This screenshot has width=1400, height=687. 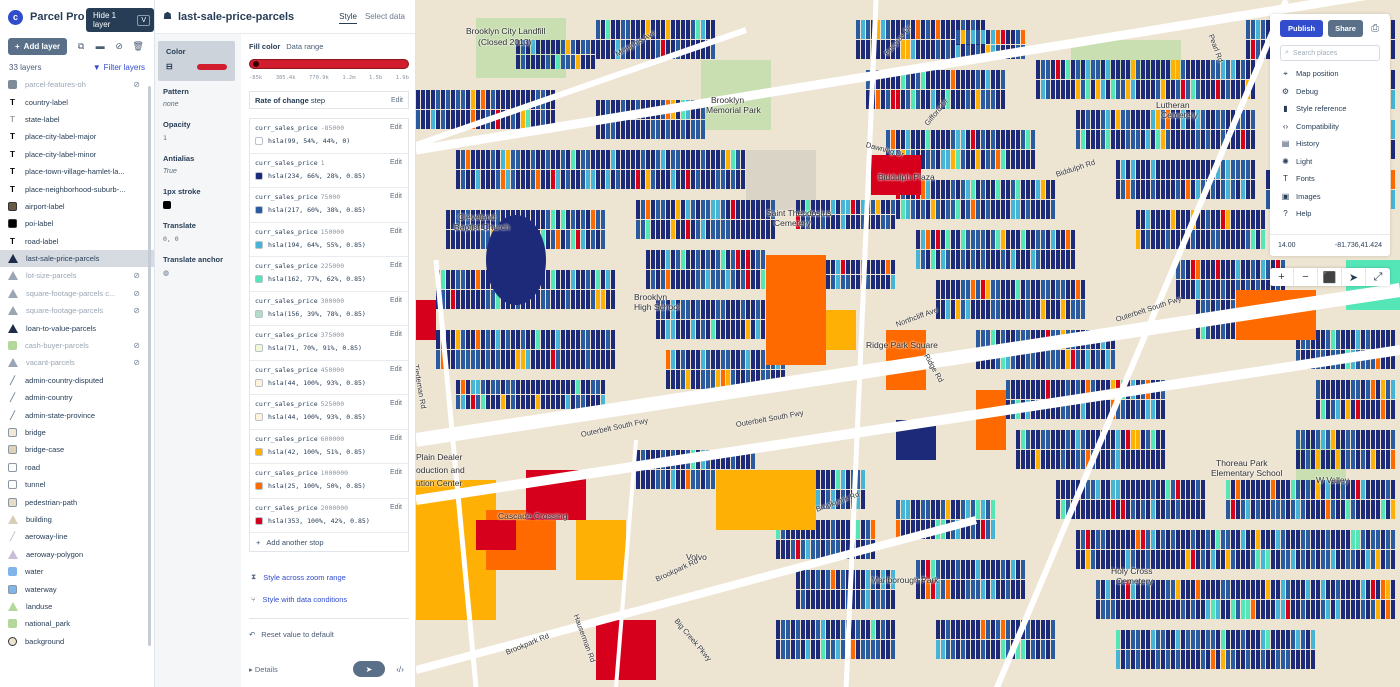 What do you see at coordinates (77, 380) in the screenshot?
I see `layer-item: ╱ admin-country-disputed` at bounding box center [77, 380].